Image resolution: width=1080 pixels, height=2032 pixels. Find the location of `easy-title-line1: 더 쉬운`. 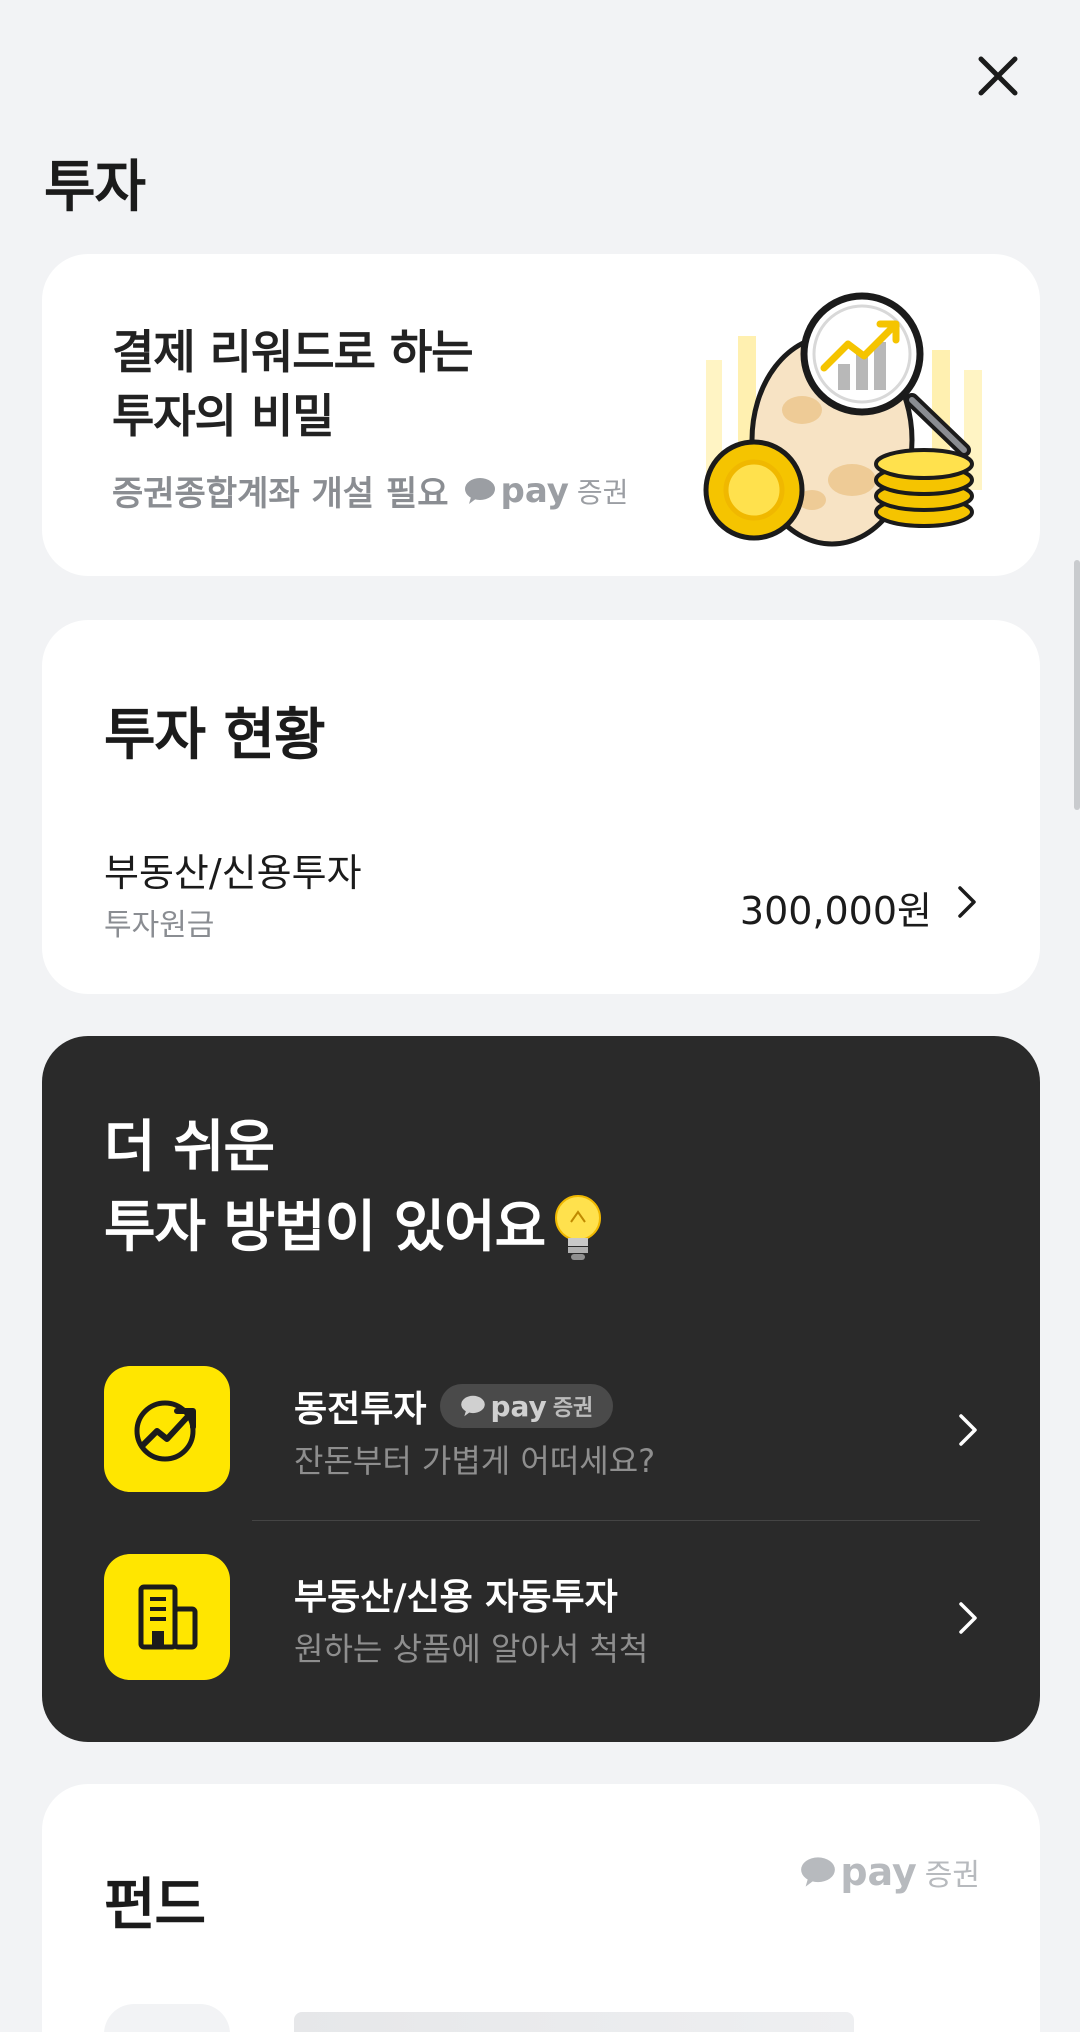

easy-title-line1: 더 쉬운 is located at coordinates (189, 1147).